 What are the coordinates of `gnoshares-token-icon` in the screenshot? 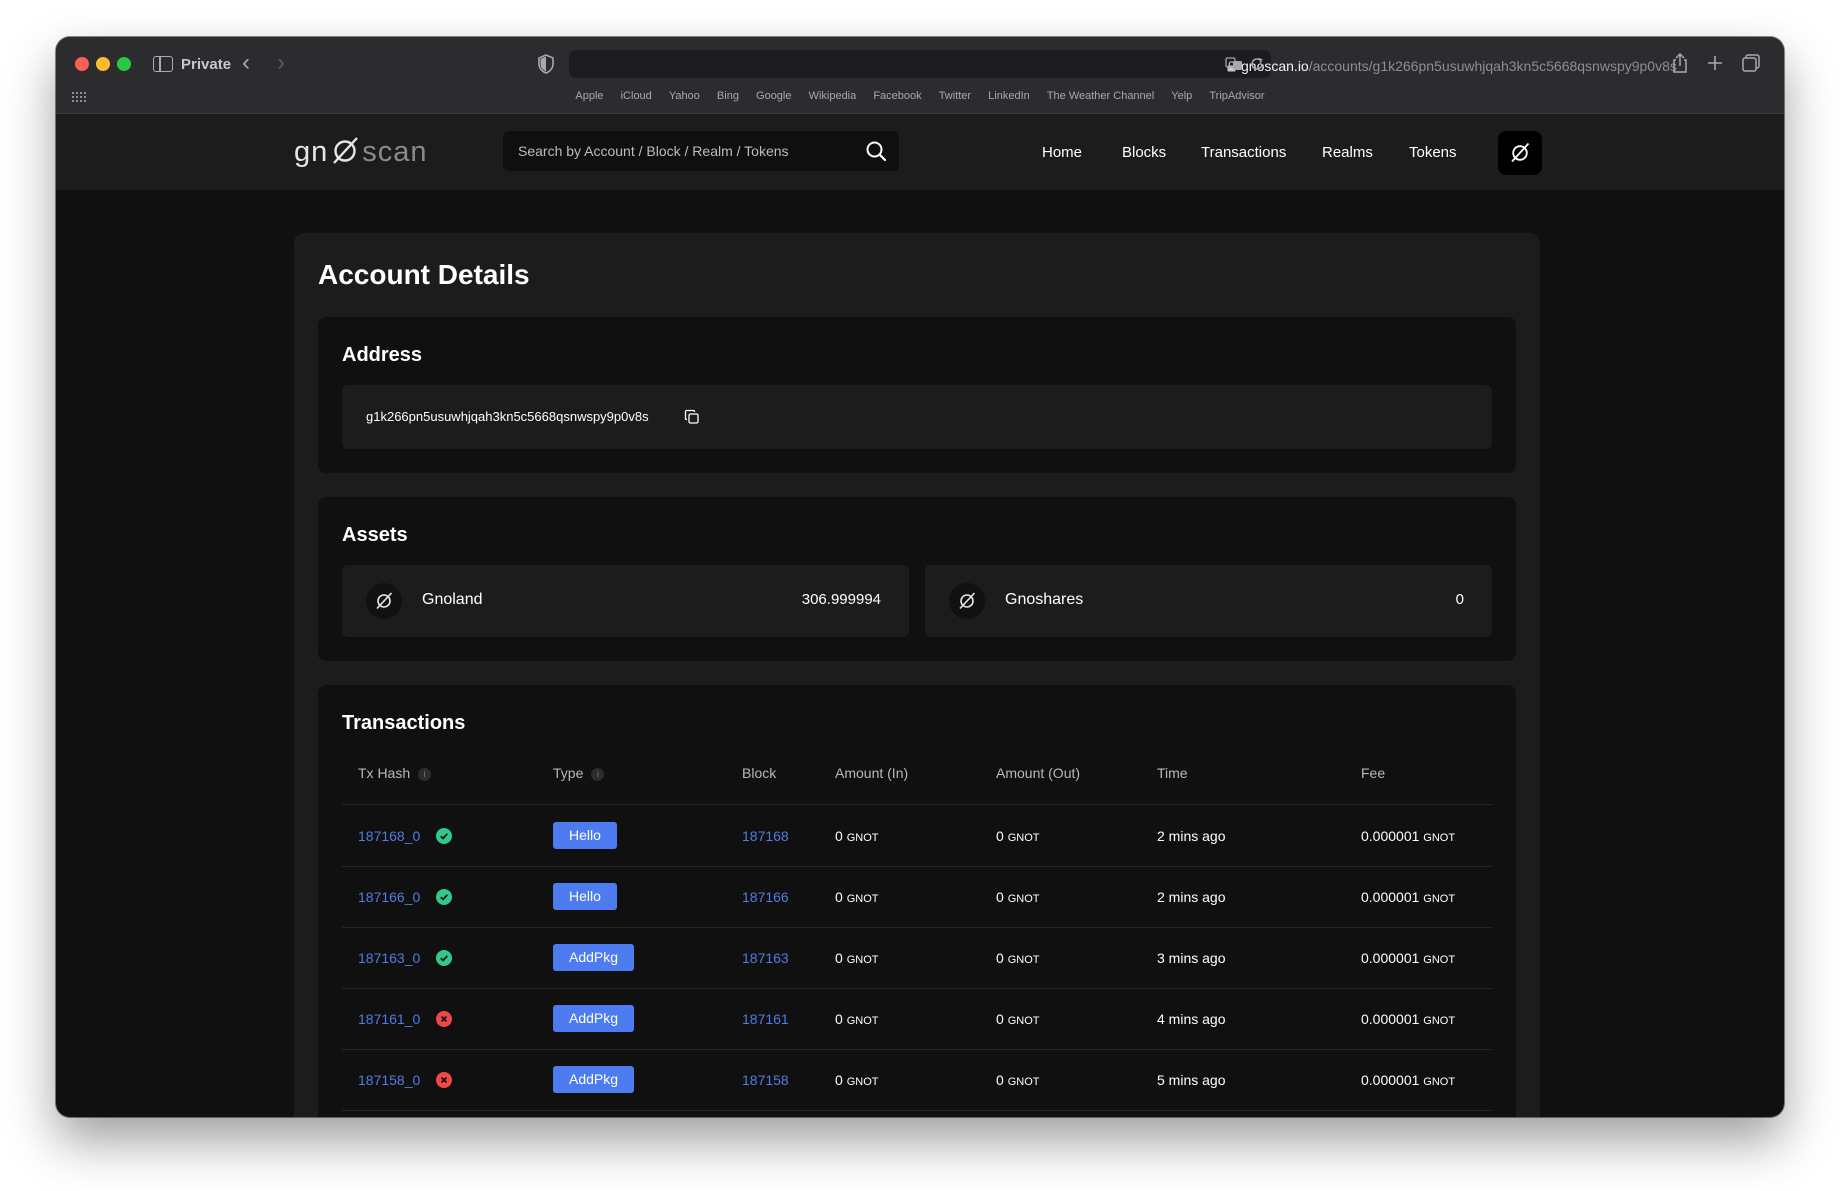 It's located at (967, 601).